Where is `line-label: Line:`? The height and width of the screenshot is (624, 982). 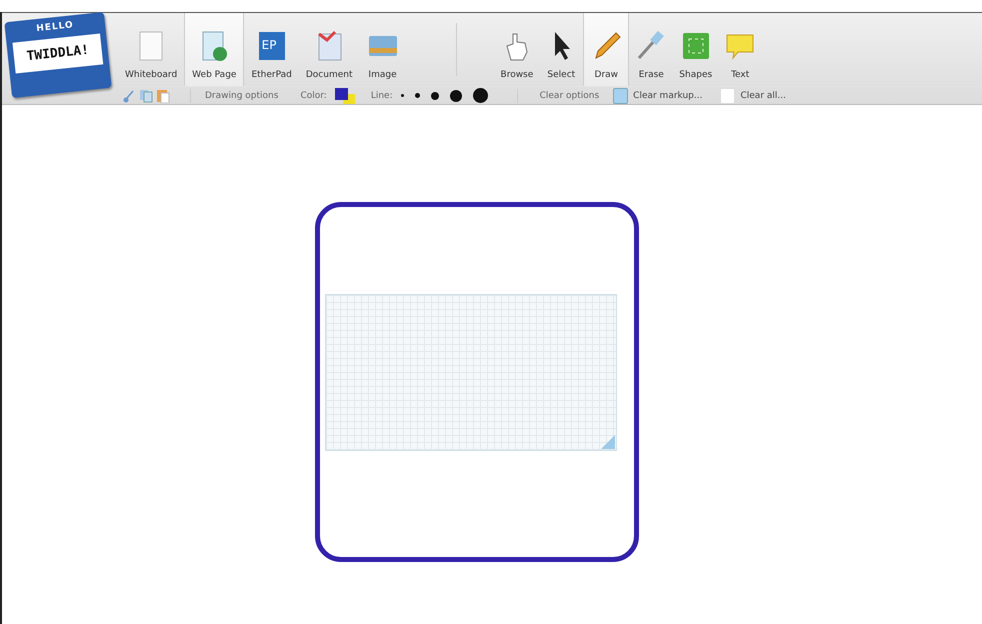
line-label: Line: is located at coordinates (381, 95).